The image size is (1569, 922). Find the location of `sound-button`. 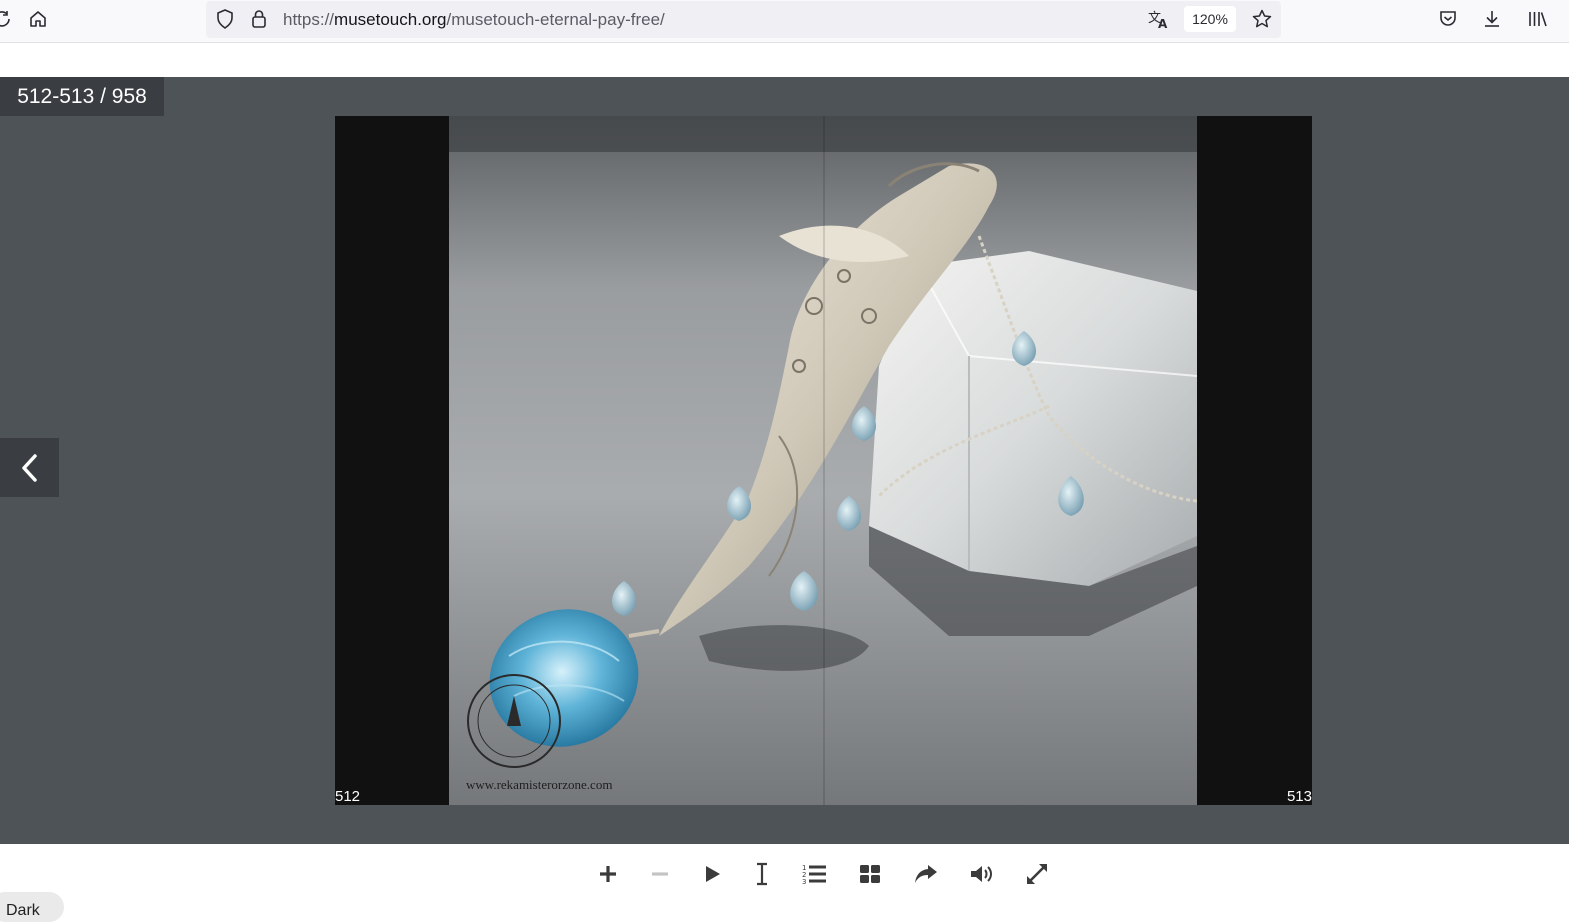

sound-button is located at coordinates (982, 874).